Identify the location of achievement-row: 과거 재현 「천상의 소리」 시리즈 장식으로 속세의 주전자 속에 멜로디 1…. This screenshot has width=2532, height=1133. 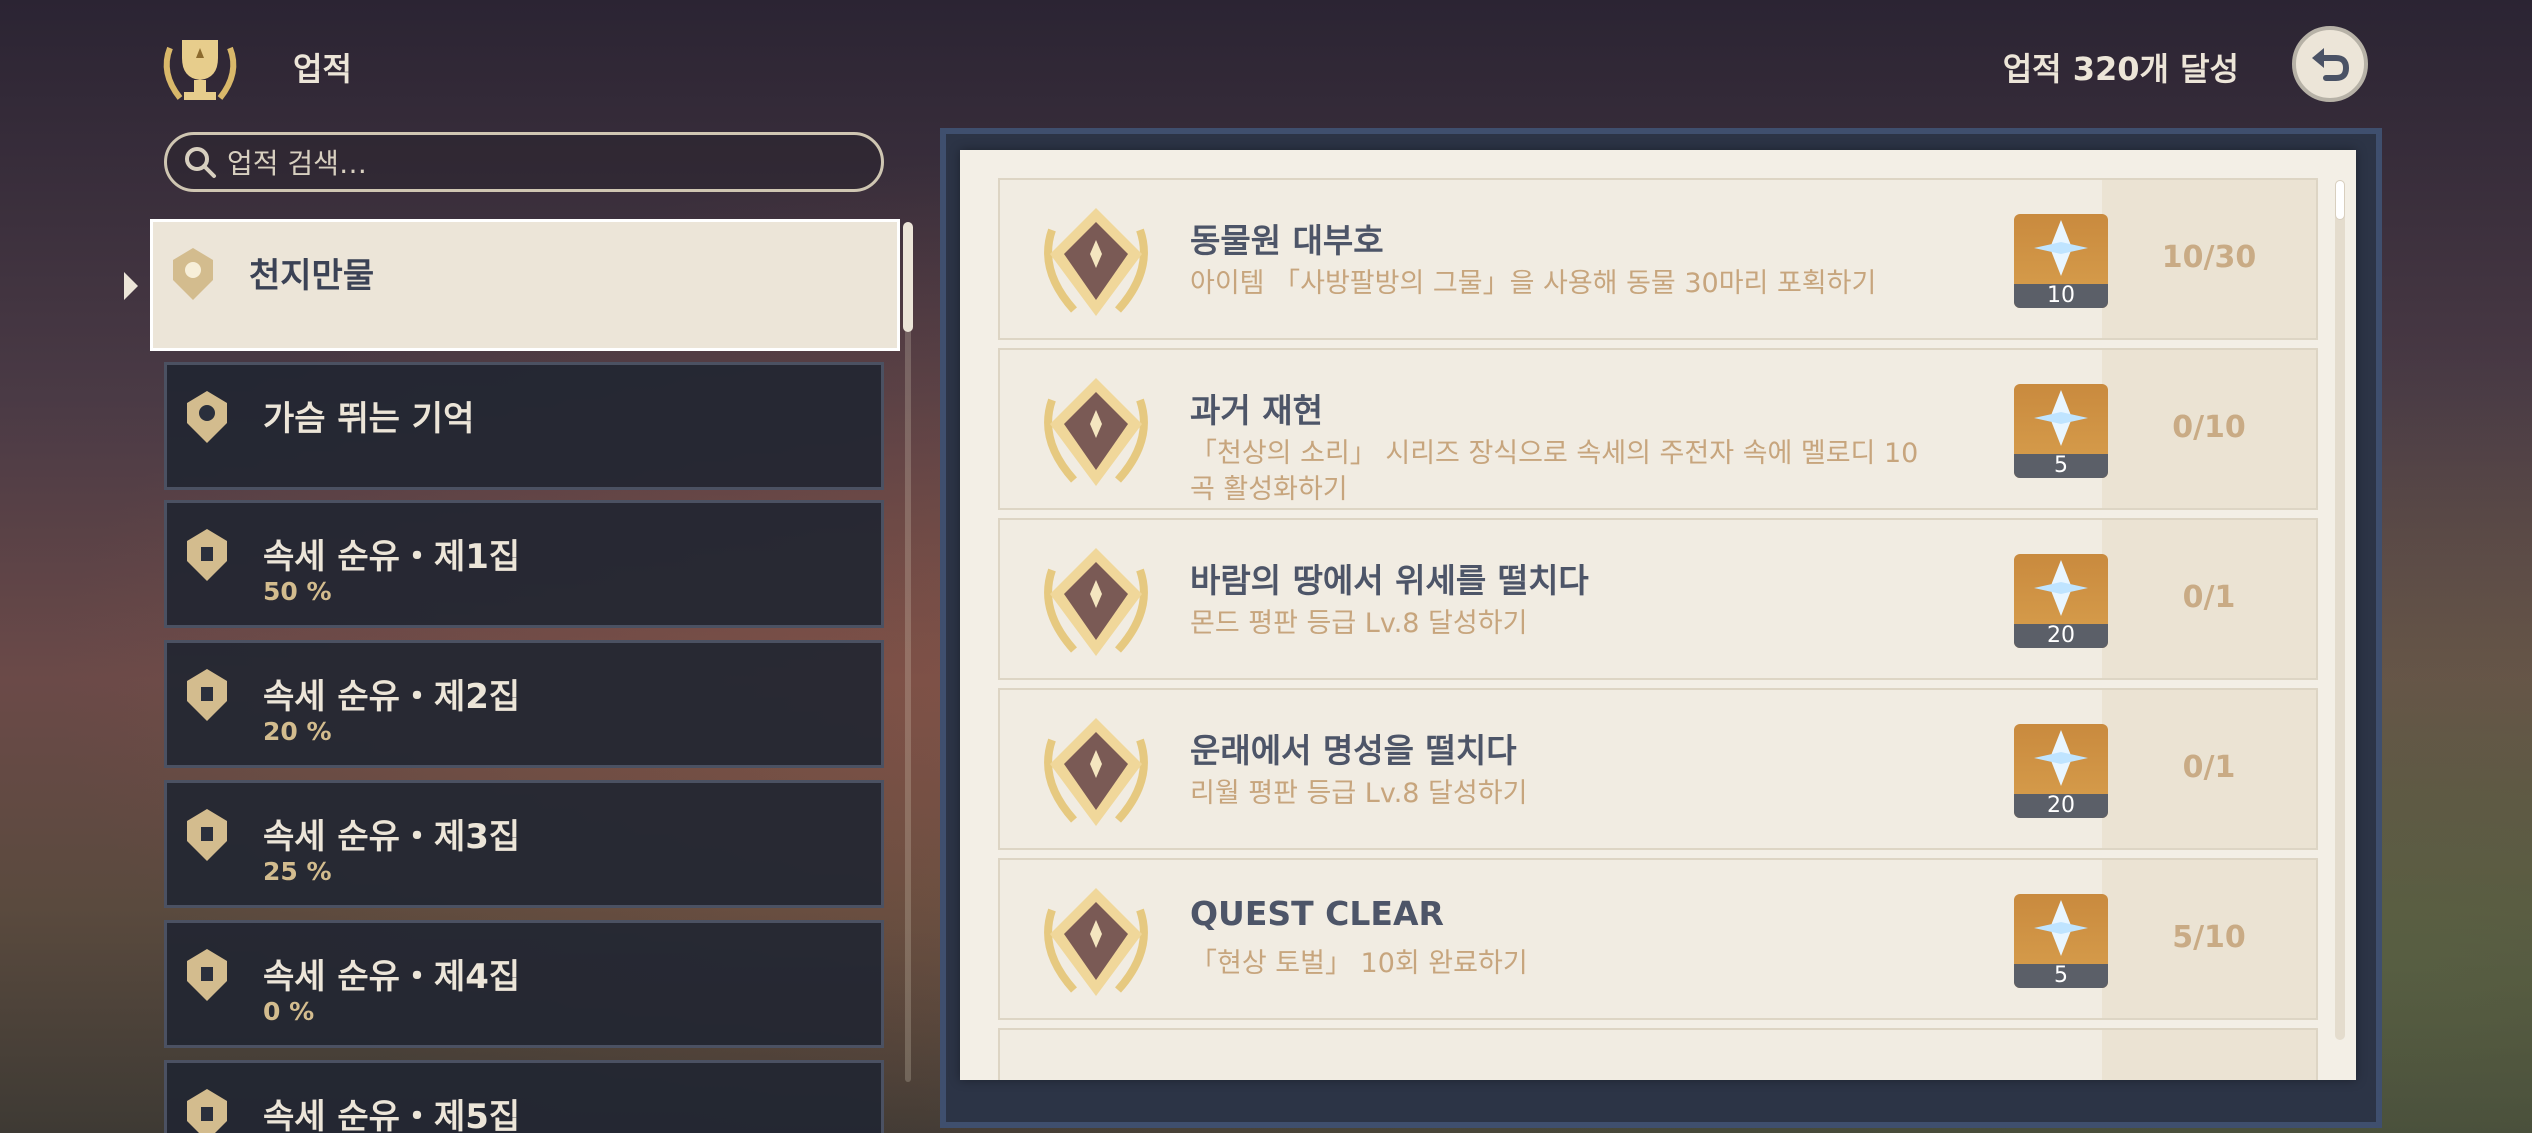
(1658, 429).